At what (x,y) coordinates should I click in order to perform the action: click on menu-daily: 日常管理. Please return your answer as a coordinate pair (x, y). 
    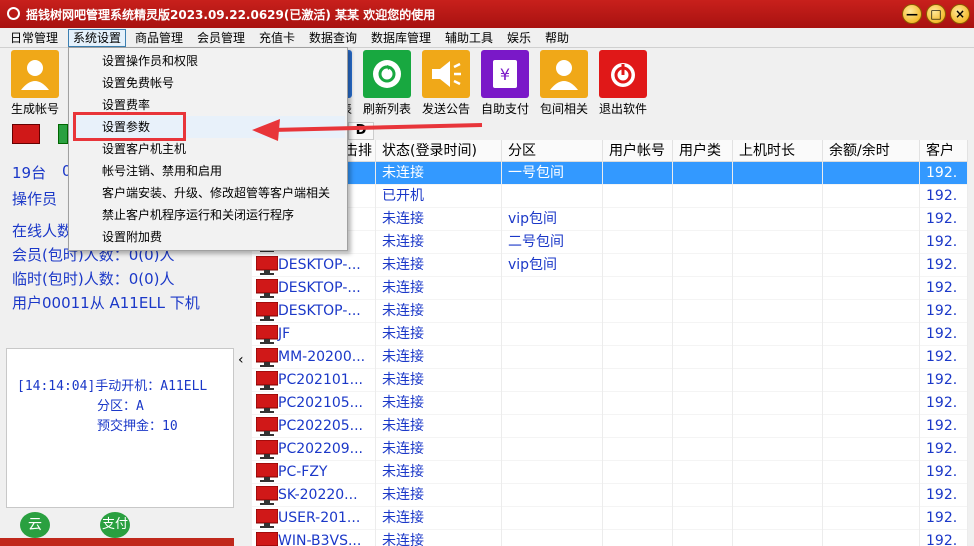
    Looking at the image, I should click on (34, 38).